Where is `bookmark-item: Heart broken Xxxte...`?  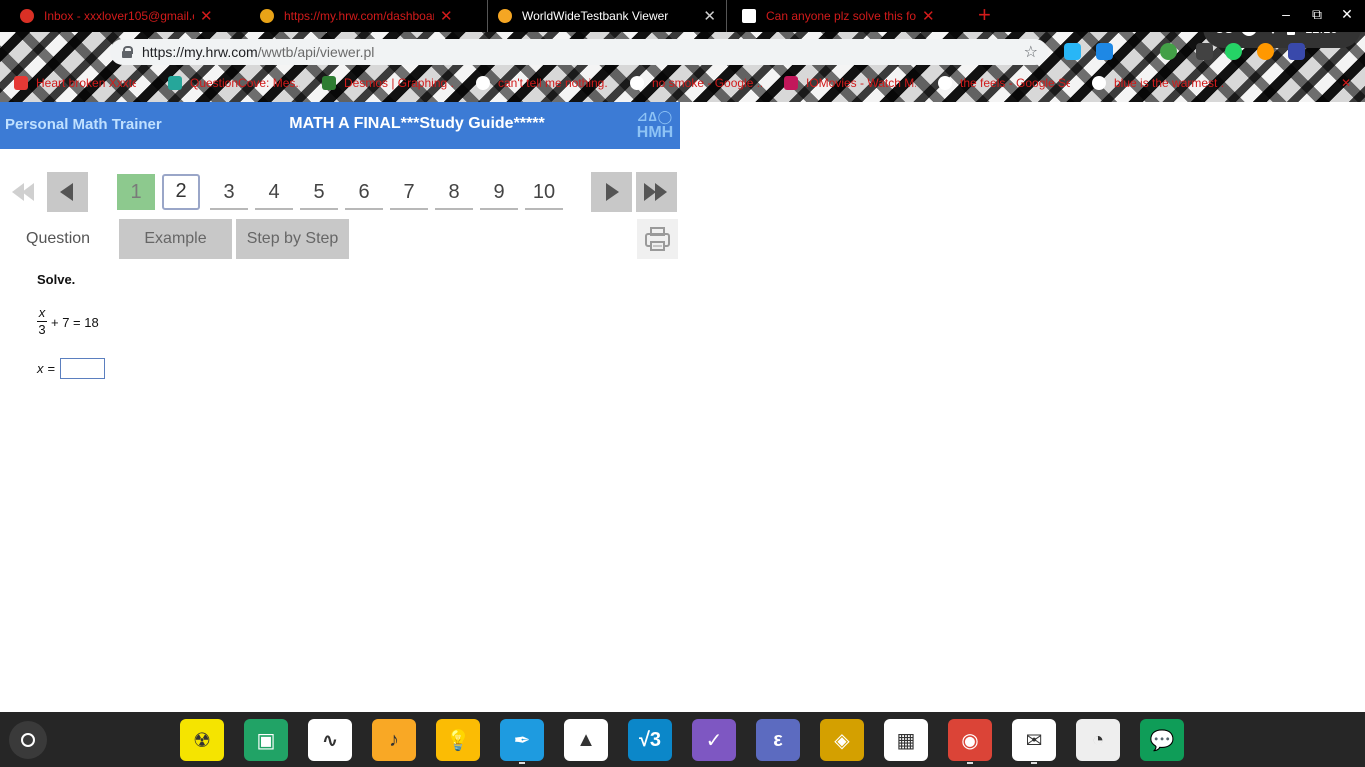 bookmark-item: Heart broken Xxxte... is located at coordinates (75, 83).